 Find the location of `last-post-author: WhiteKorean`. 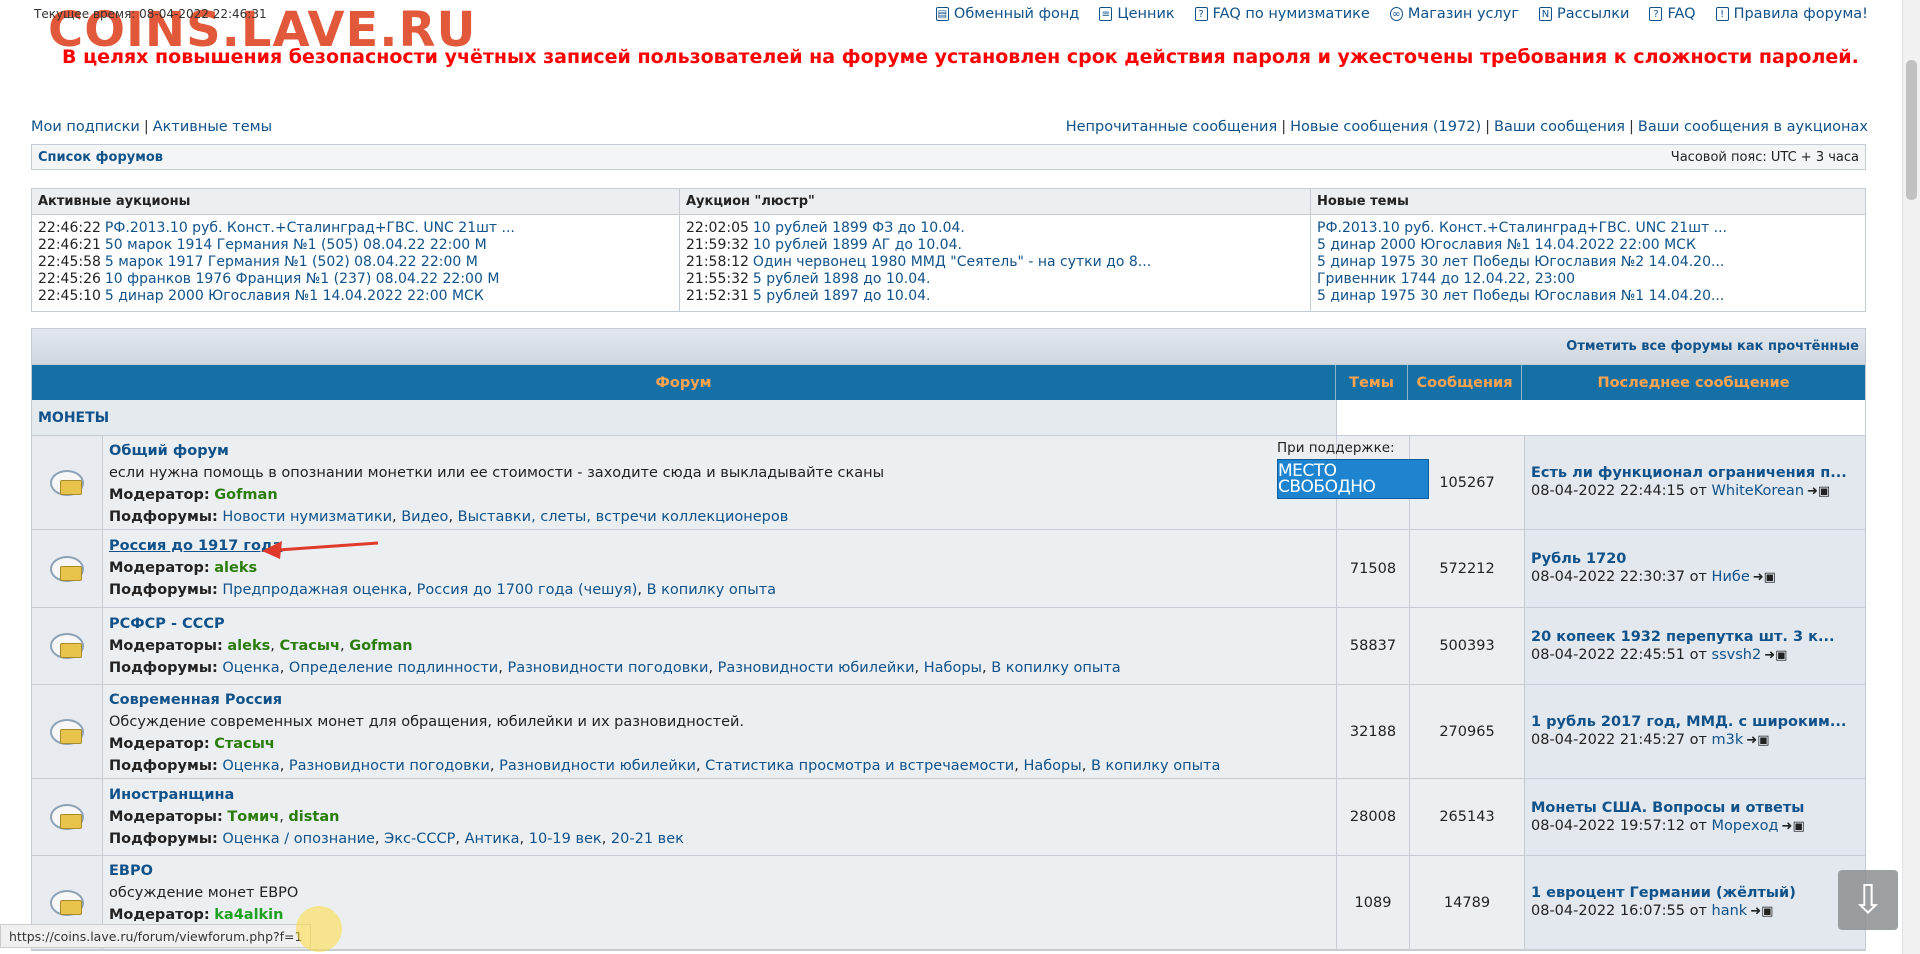

last-post-author: WhiteKorean is located at coordinates (1758, 491).